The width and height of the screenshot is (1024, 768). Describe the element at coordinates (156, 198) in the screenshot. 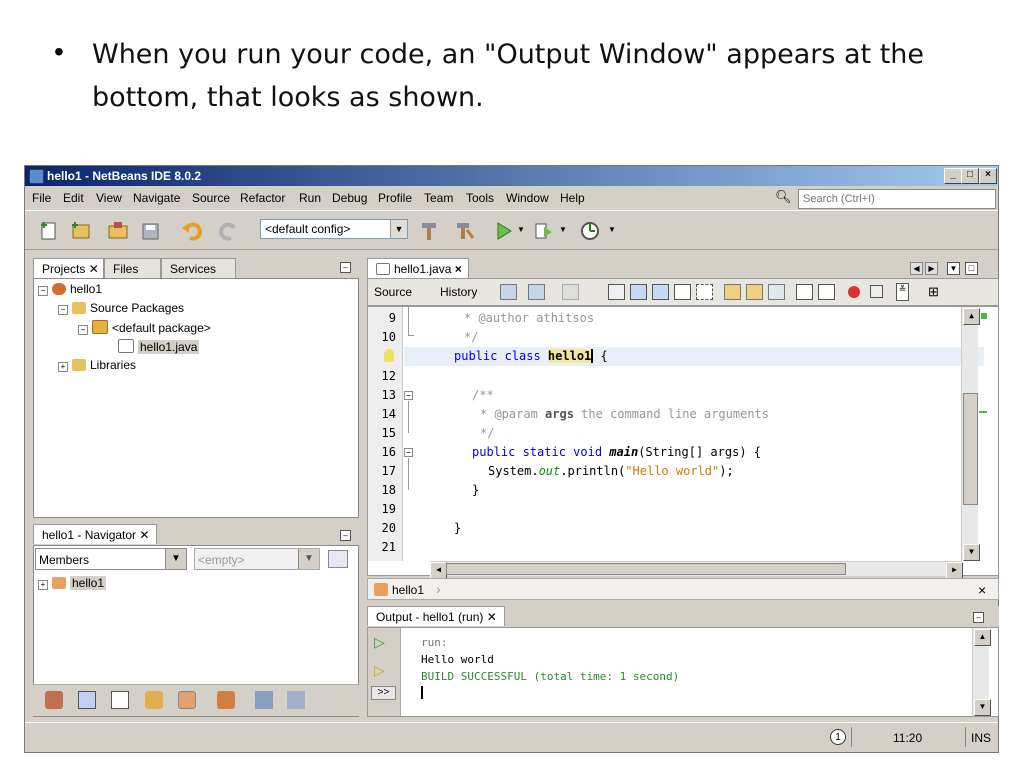

I see `menu-navigate: Navigate` at that location.